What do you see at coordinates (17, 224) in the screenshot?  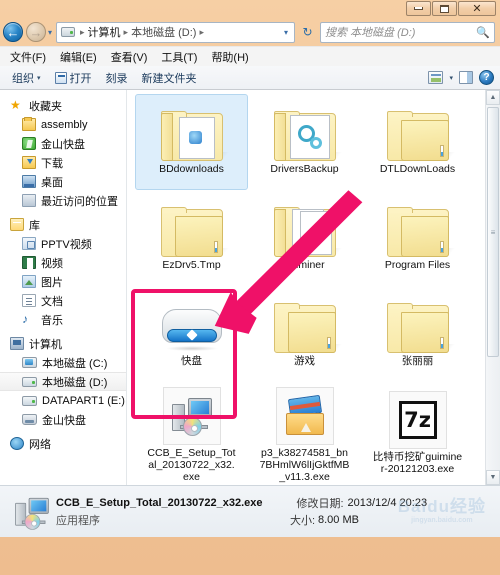 I see `library-icon` at bounding box center [17, 224].